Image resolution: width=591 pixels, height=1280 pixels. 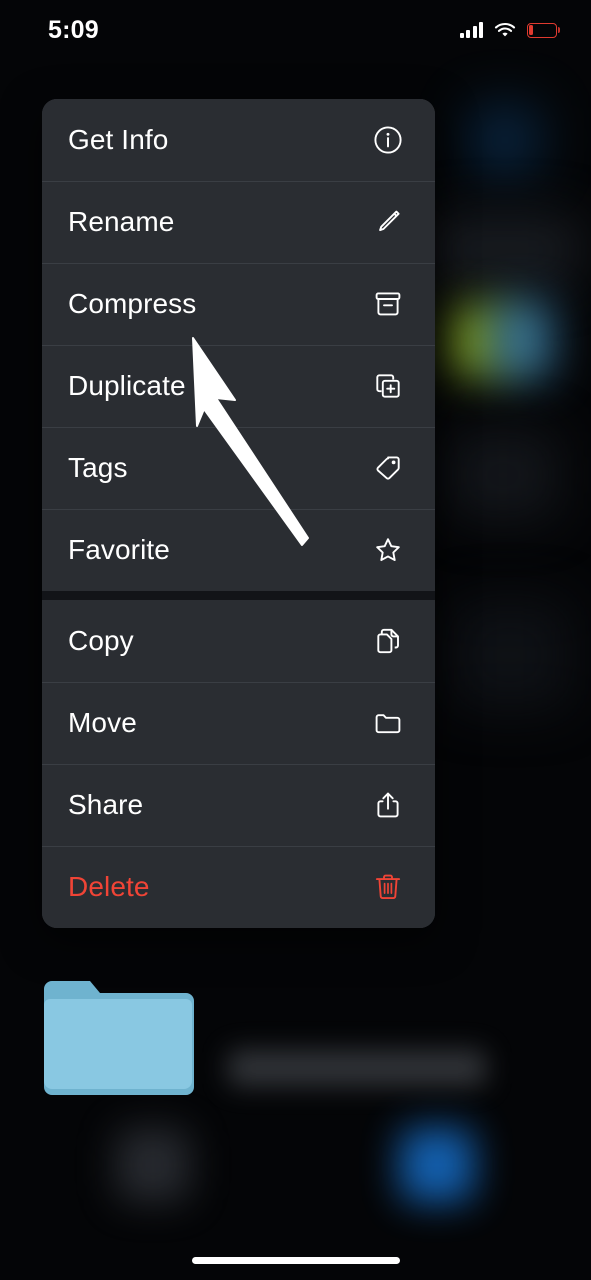 What do you see at coordinates (388, 550) in the screenshot?
I see `star-icon` at bounding box center [388, 550].